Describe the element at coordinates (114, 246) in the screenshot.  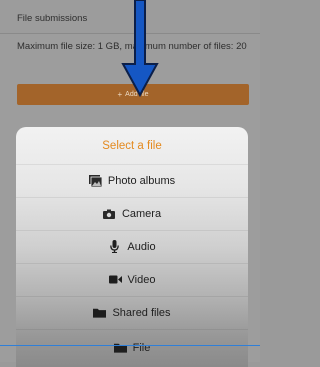
I see `microphone-icon` at that location.